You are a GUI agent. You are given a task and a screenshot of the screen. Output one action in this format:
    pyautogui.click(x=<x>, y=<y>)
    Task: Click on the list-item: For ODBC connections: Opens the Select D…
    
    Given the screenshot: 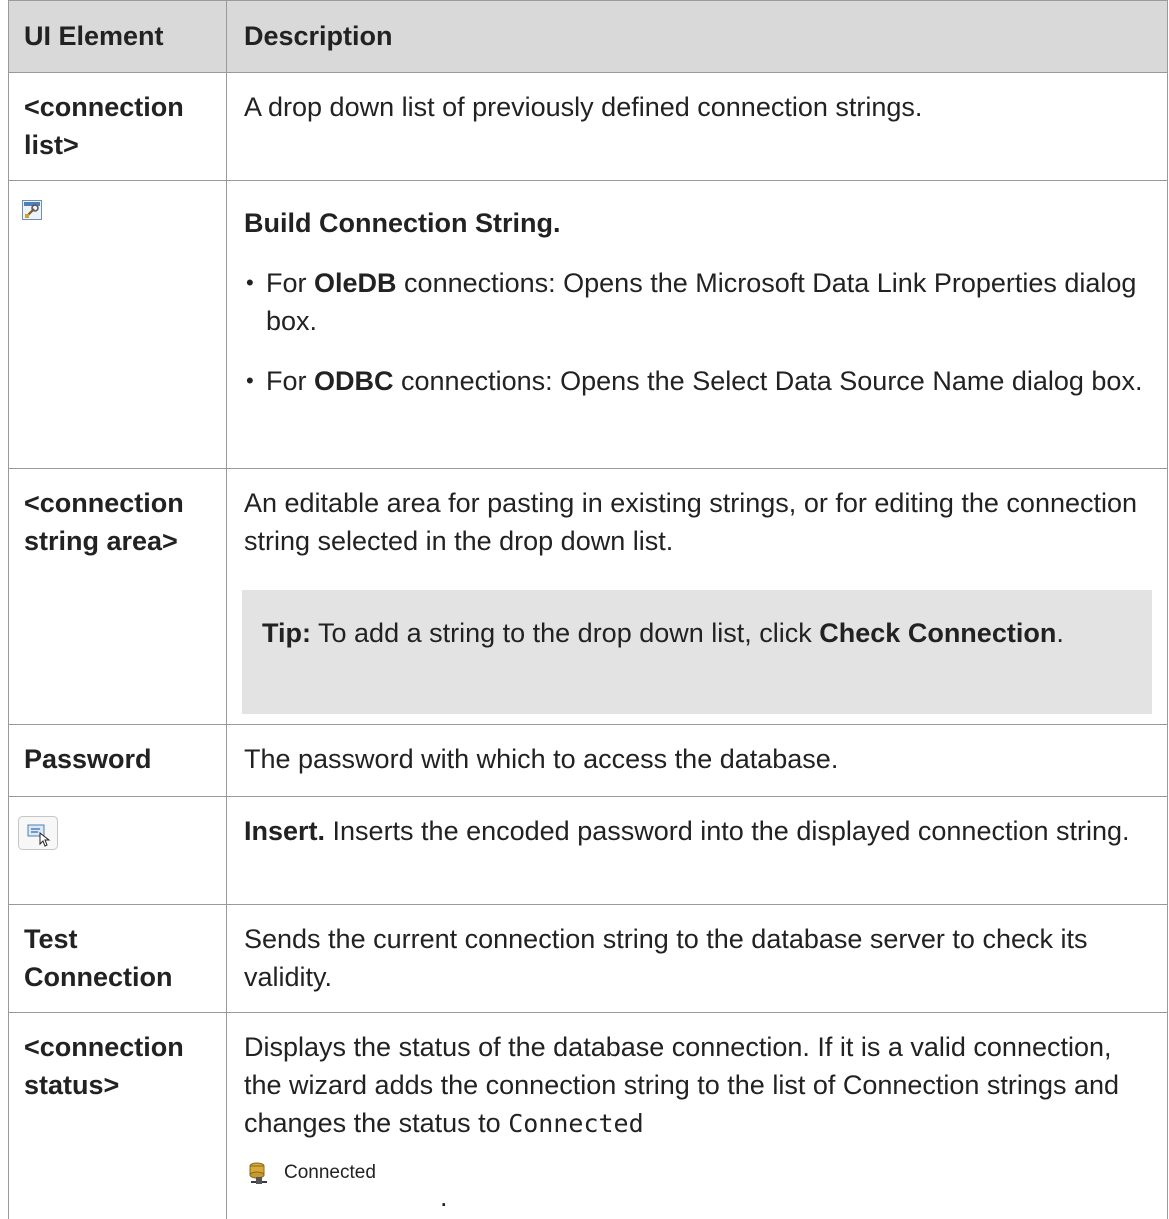 What is the action you would take?
    pyautogui.click(x=699, y=381)
    